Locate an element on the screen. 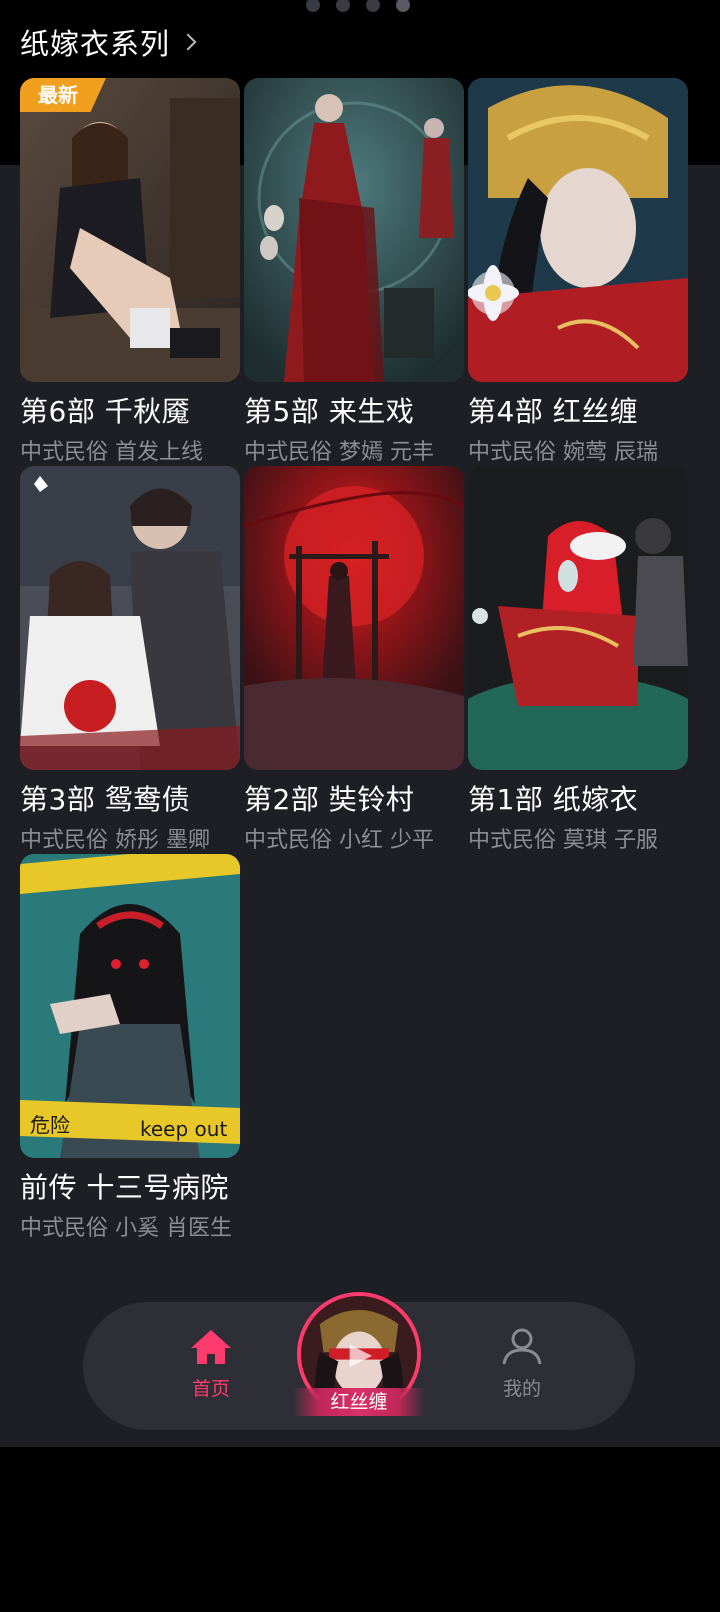 The height and width of the screenshot is (1612, 720). episode-title: 第3部 鸳鸯债 is located at coordinates (105, 799).